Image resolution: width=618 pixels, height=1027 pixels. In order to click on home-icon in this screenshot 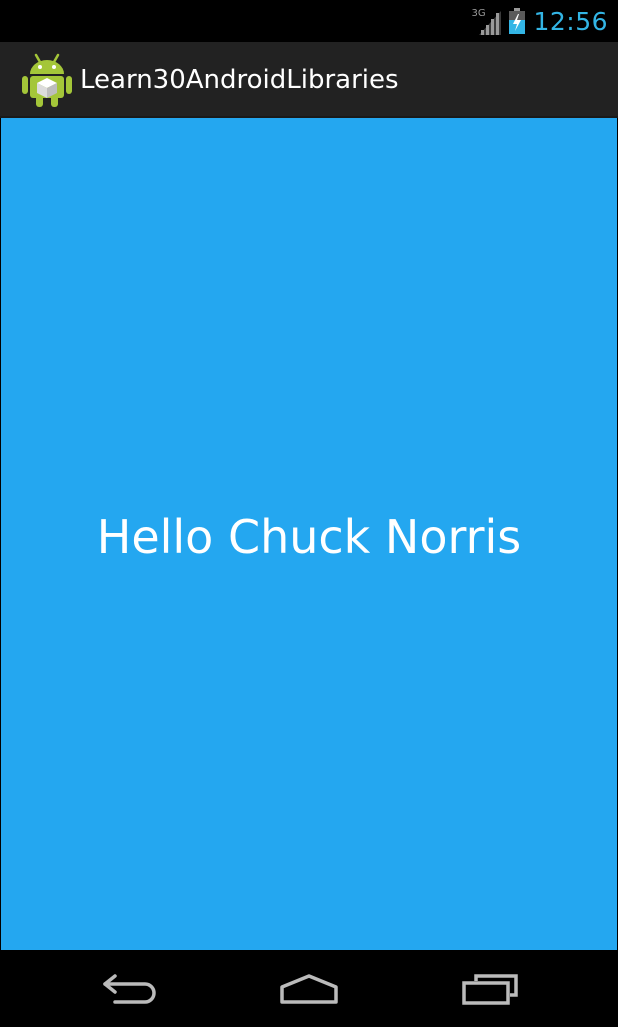, I will do `click(309, 988)`.